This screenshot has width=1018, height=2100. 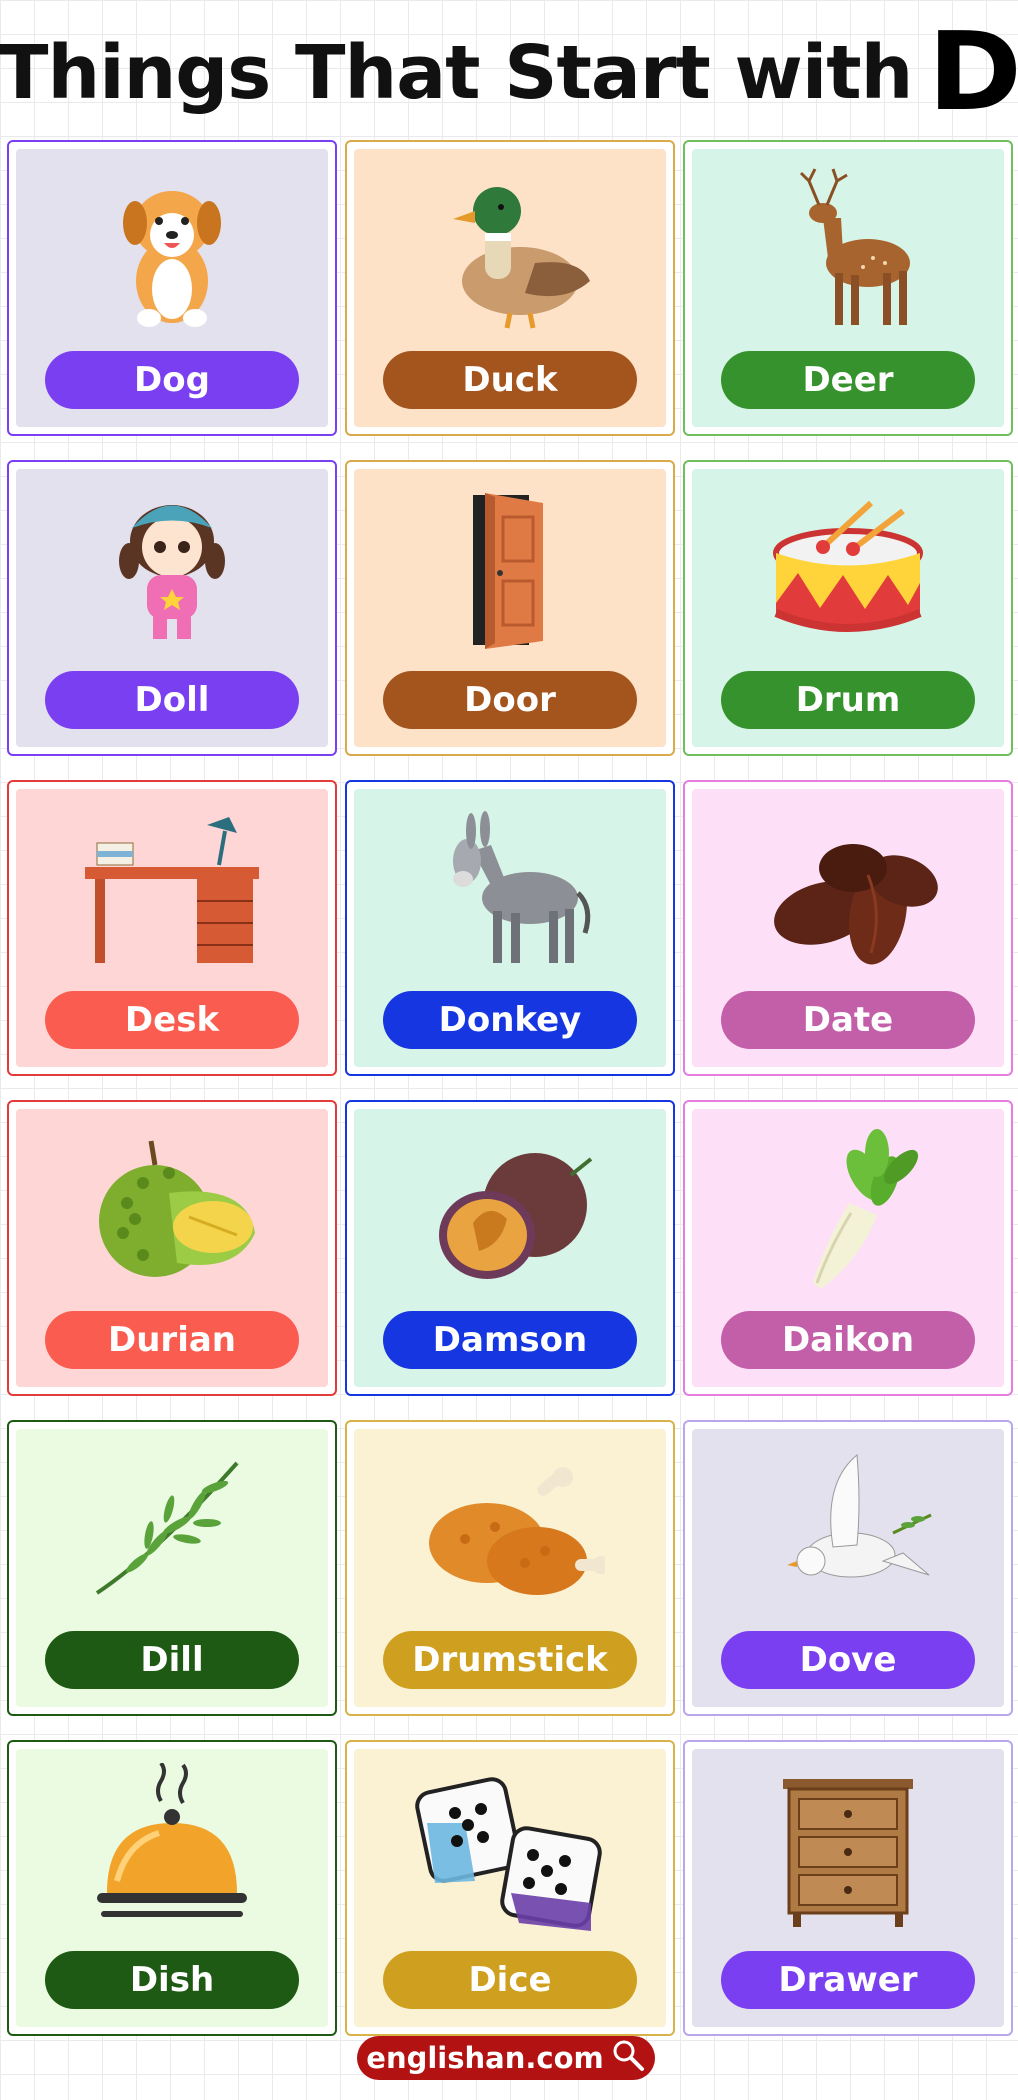 I want to click on card-panel: Drumstick, so click(x=510, y=1568).